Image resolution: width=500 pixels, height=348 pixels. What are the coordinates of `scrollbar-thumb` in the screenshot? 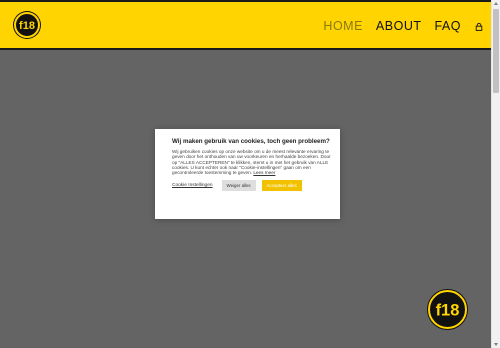 It's located at (496, 51).